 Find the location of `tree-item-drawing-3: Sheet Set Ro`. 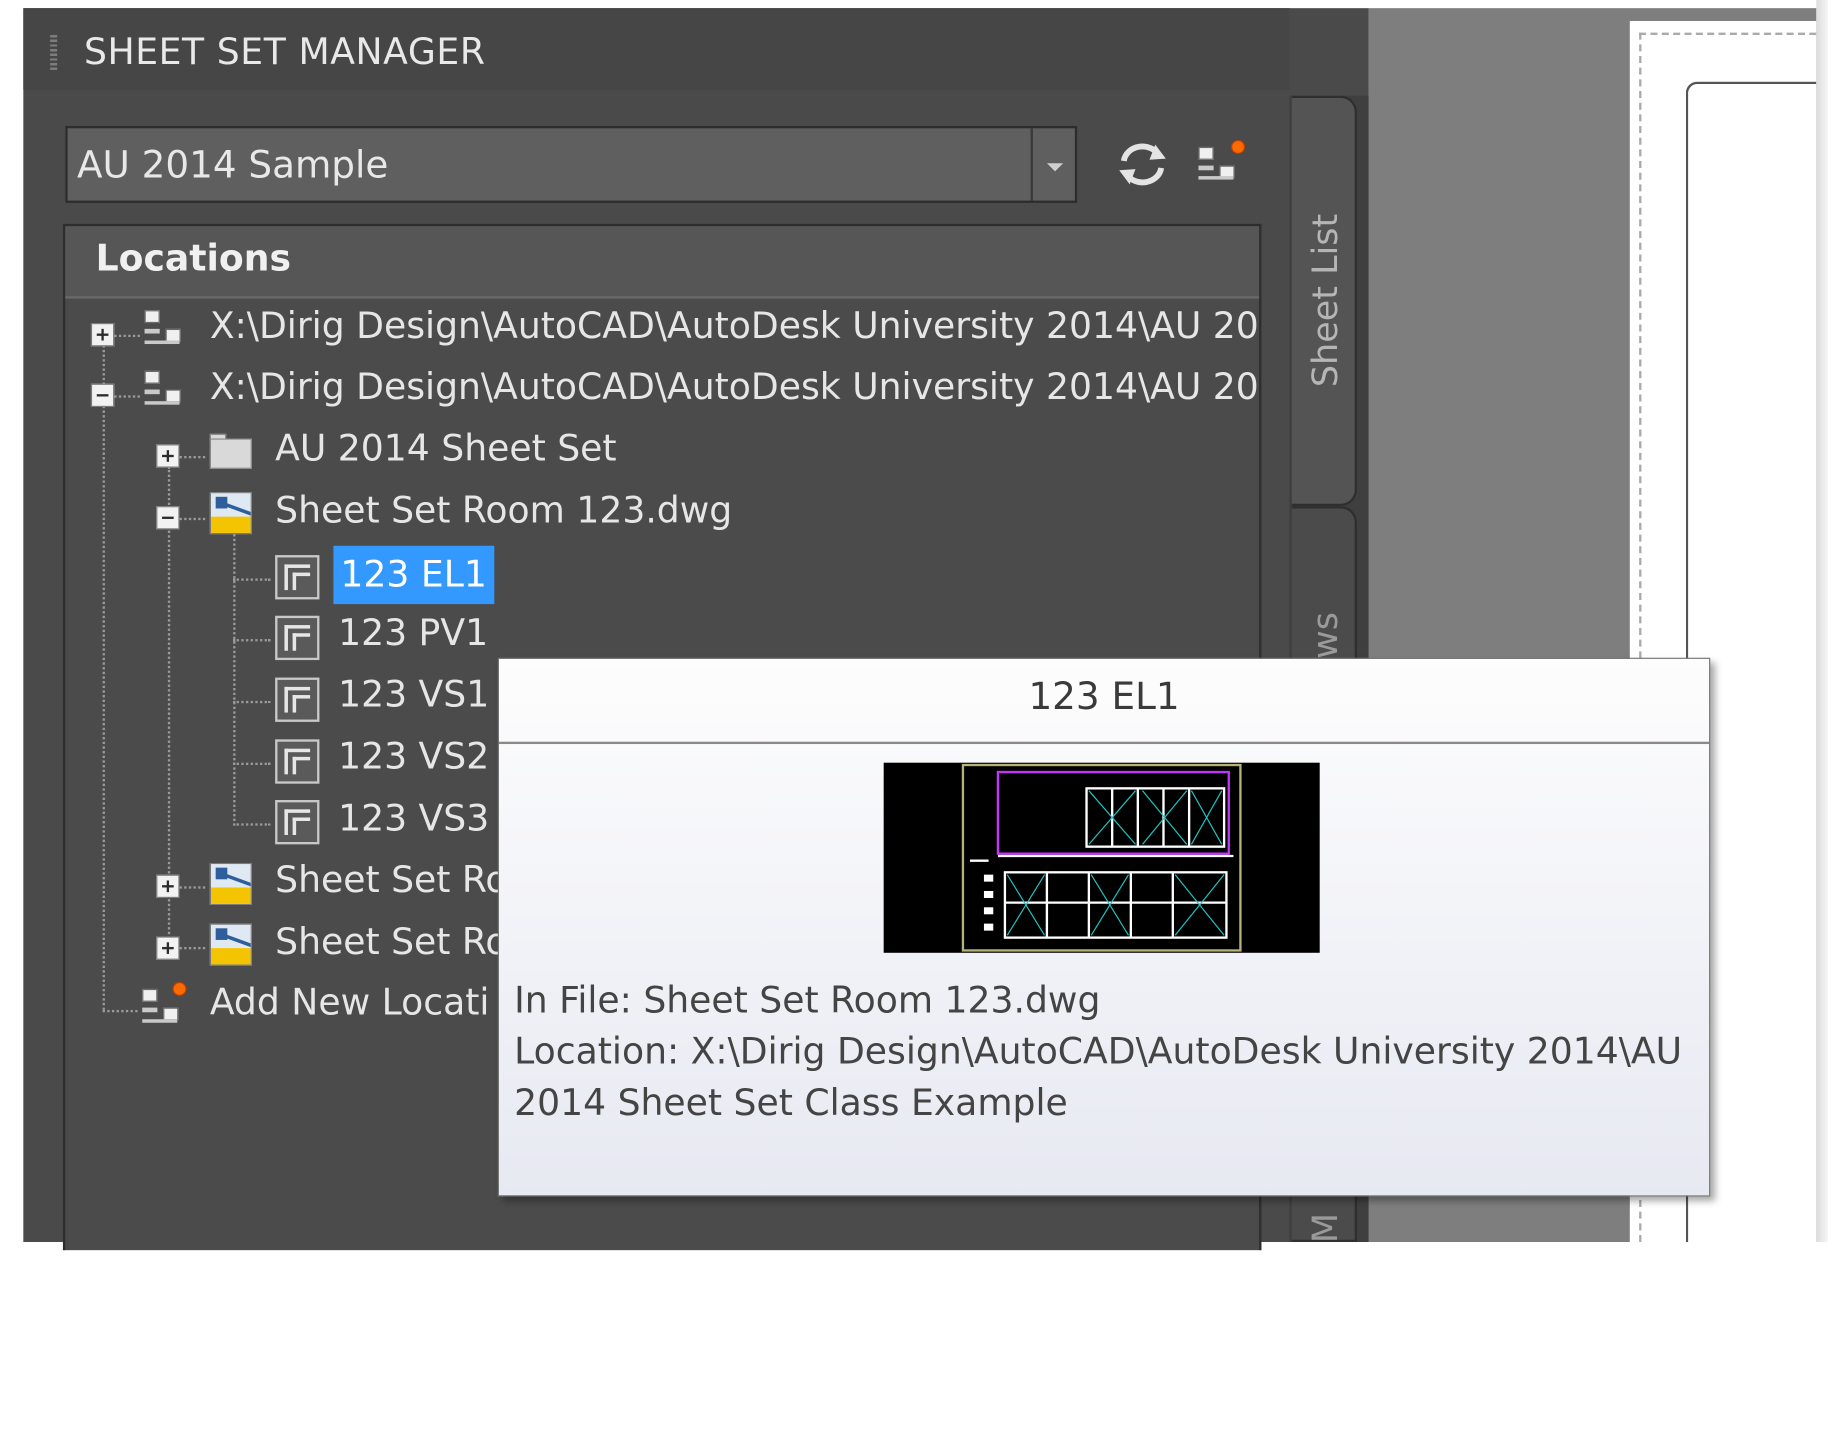

tree-item-drawing-3: Sheet Set Ro is located at coordinates (391, 942).